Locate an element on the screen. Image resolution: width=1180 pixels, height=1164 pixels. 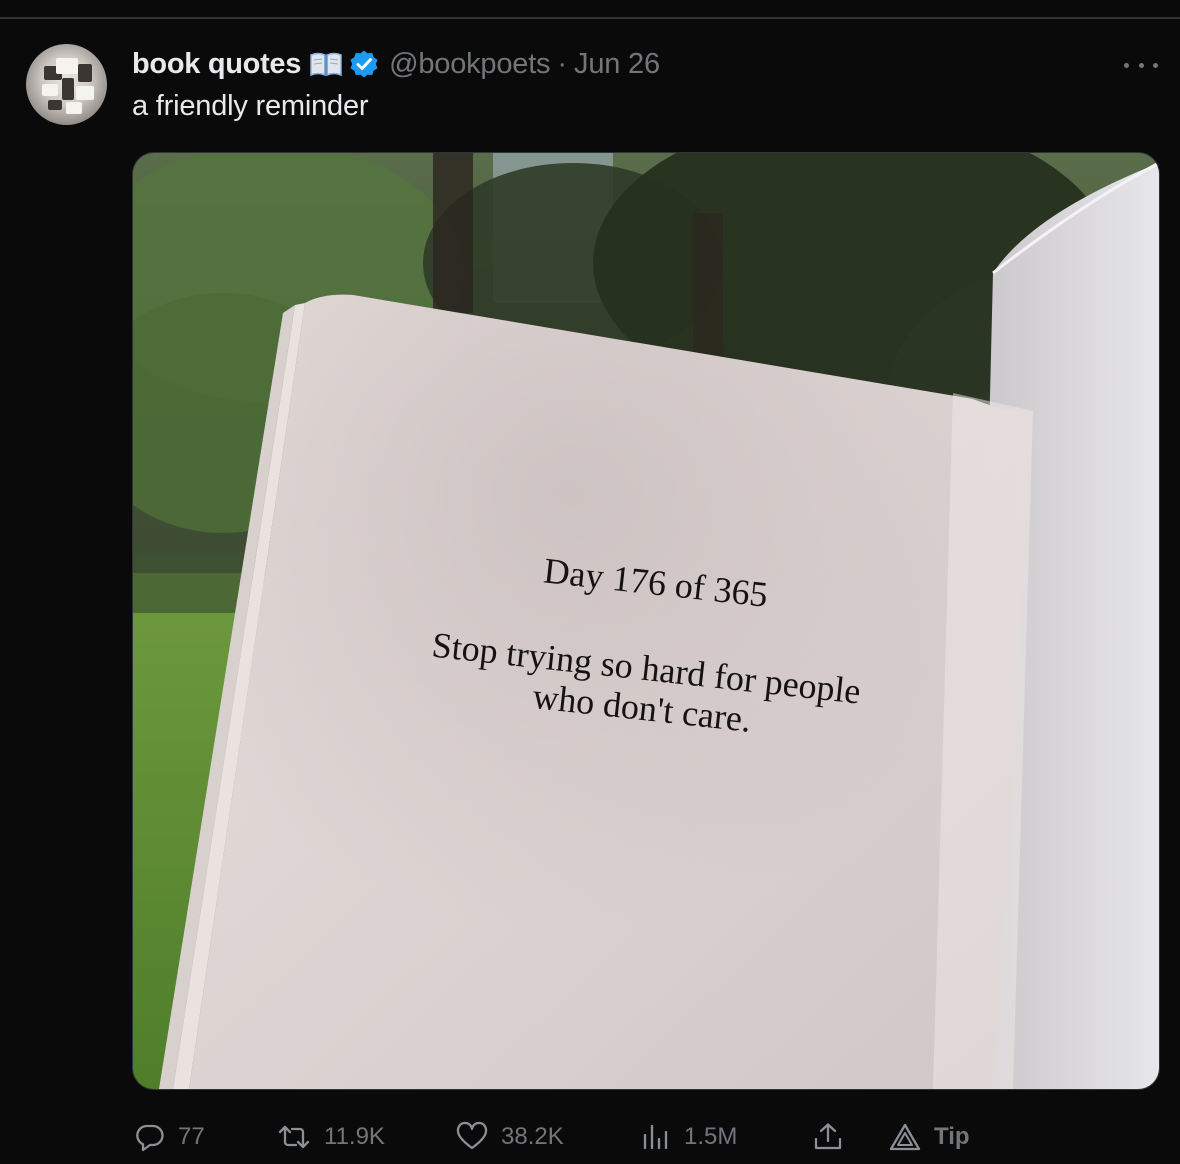
tip-button: Tip is located at coordinates (929, 1137).